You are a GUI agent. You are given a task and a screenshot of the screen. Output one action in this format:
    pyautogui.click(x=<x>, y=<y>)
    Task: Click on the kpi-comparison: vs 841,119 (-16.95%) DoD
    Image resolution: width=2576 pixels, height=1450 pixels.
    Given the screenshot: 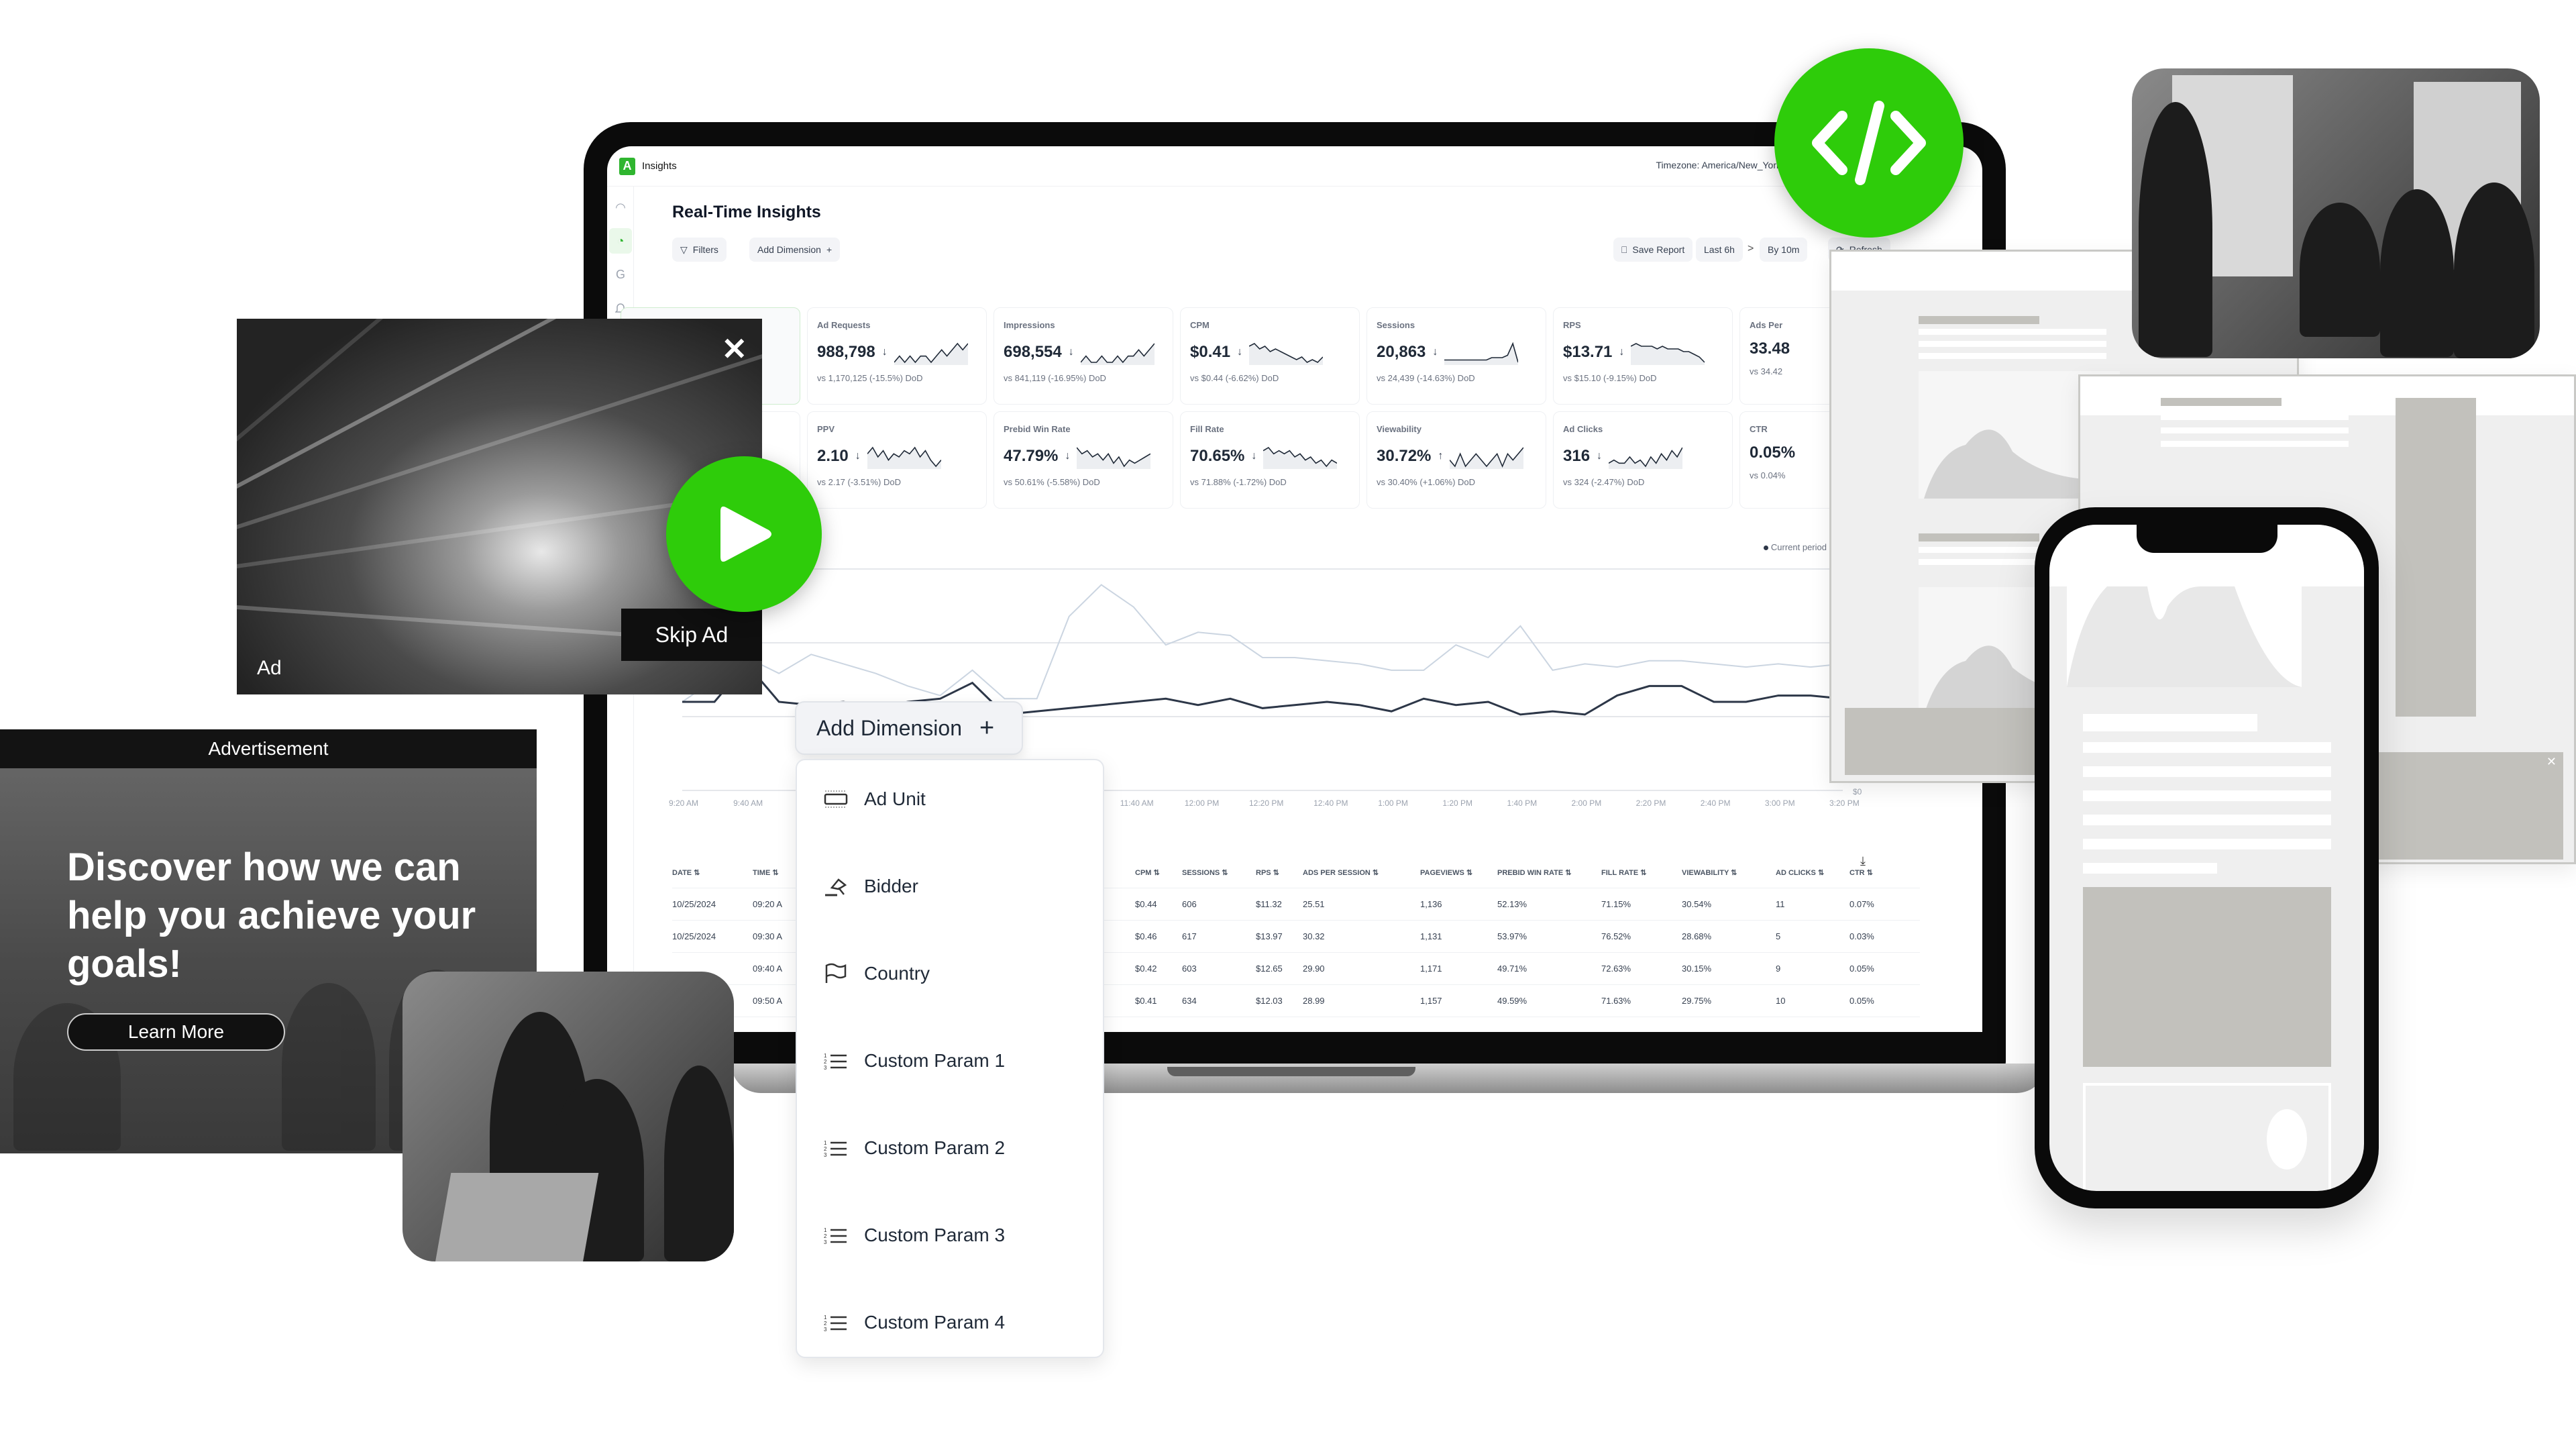 What is the action you would take?
    pyautogui.click(x=1055, y=378)
    